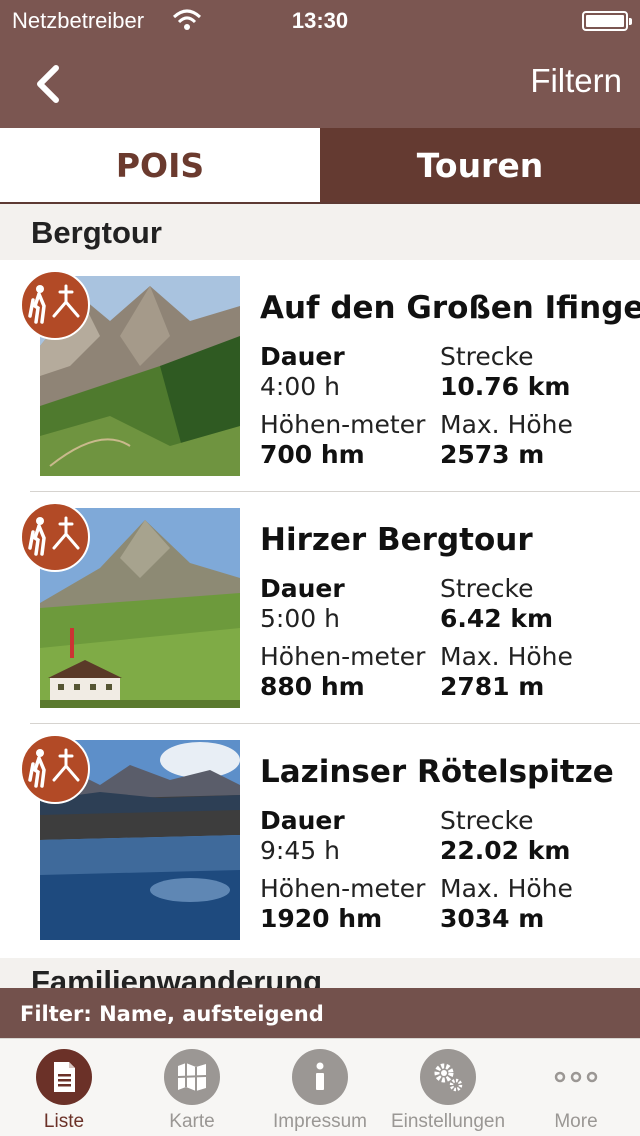 The image size is (640, 1136). Describe the element at coordinates (497, 618) in the screenshot. I see `distance-value: 6.42 km` at that location.